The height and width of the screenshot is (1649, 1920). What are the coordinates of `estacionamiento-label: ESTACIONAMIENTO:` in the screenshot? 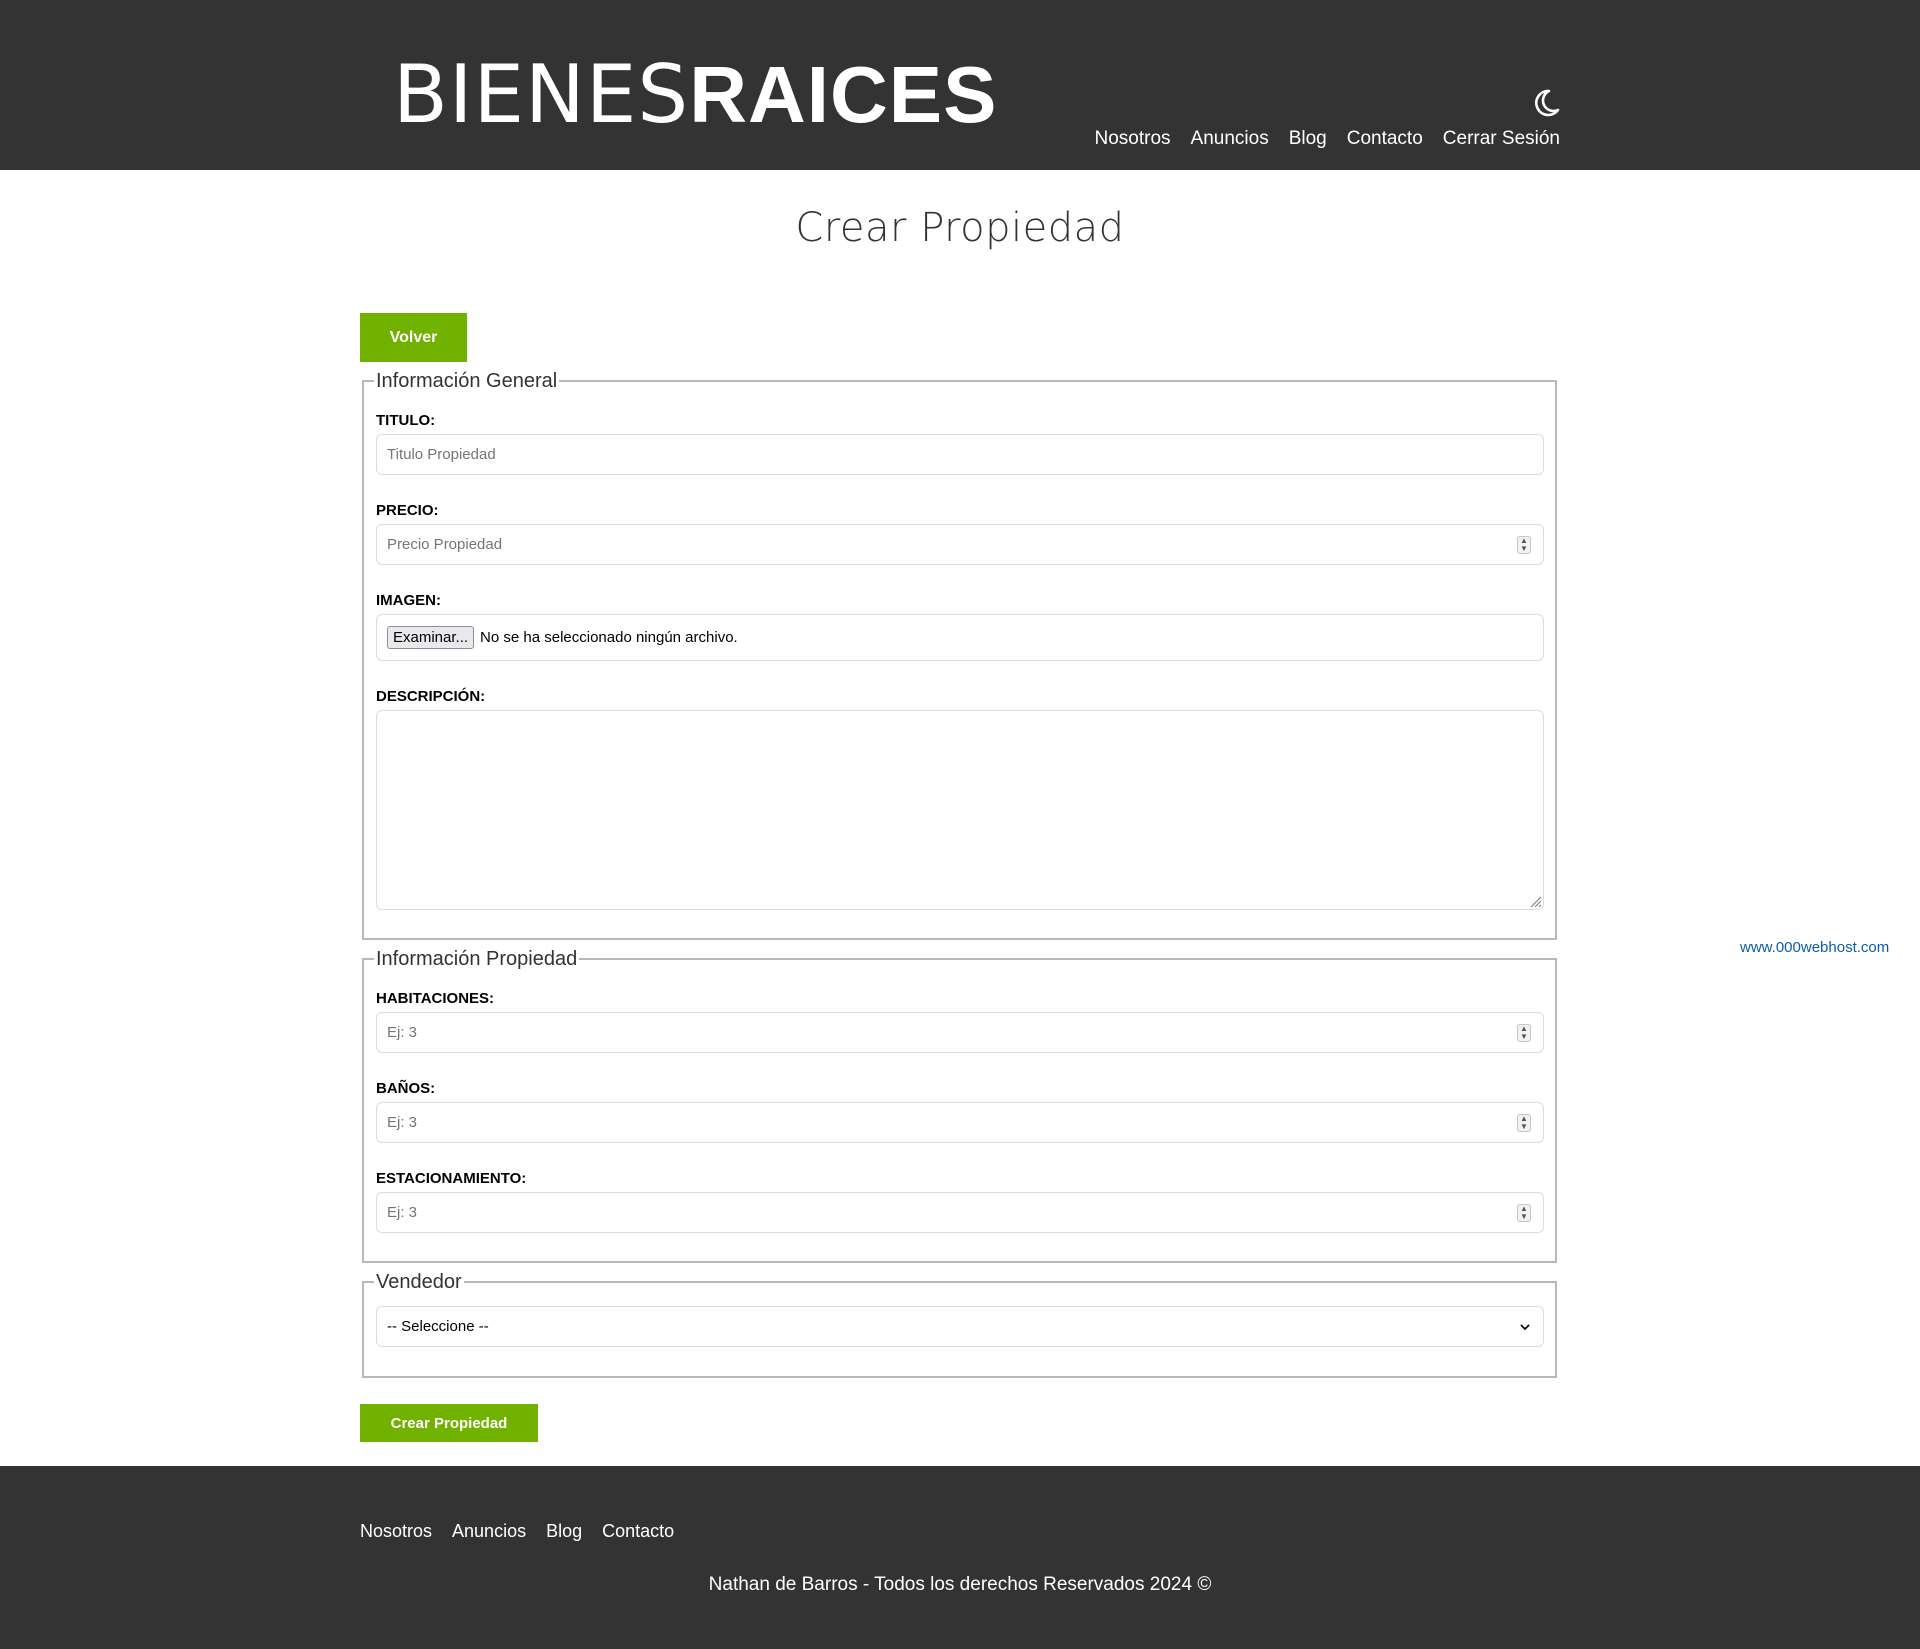 It's located at (451, 1178).